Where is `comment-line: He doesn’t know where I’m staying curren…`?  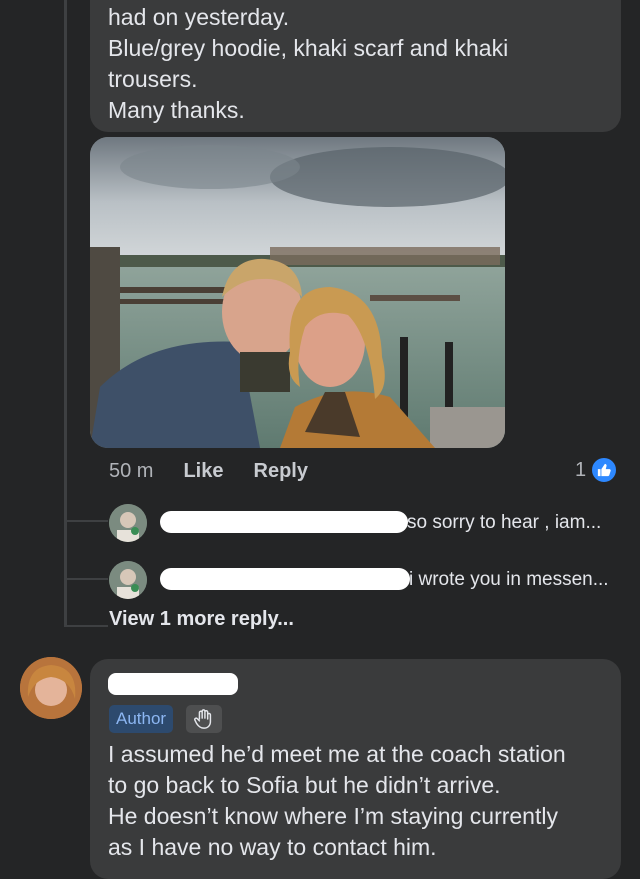 comment-line: He doesn’t know where I’m staying curren… is located at coordinates (333, 816).